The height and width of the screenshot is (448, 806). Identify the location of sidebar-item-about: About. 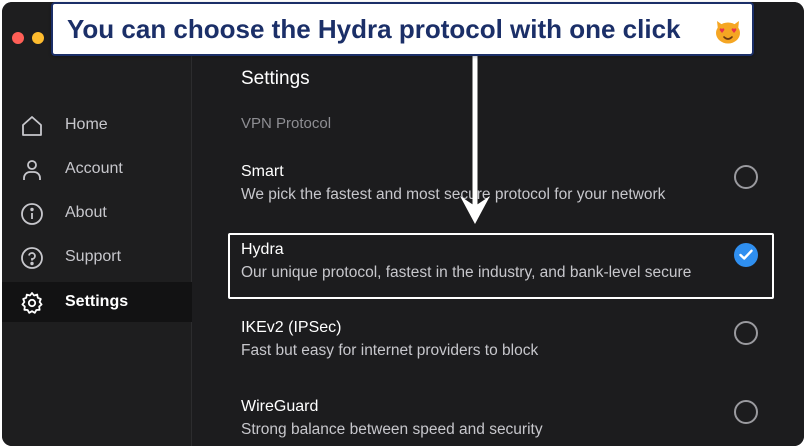
(97, 213).